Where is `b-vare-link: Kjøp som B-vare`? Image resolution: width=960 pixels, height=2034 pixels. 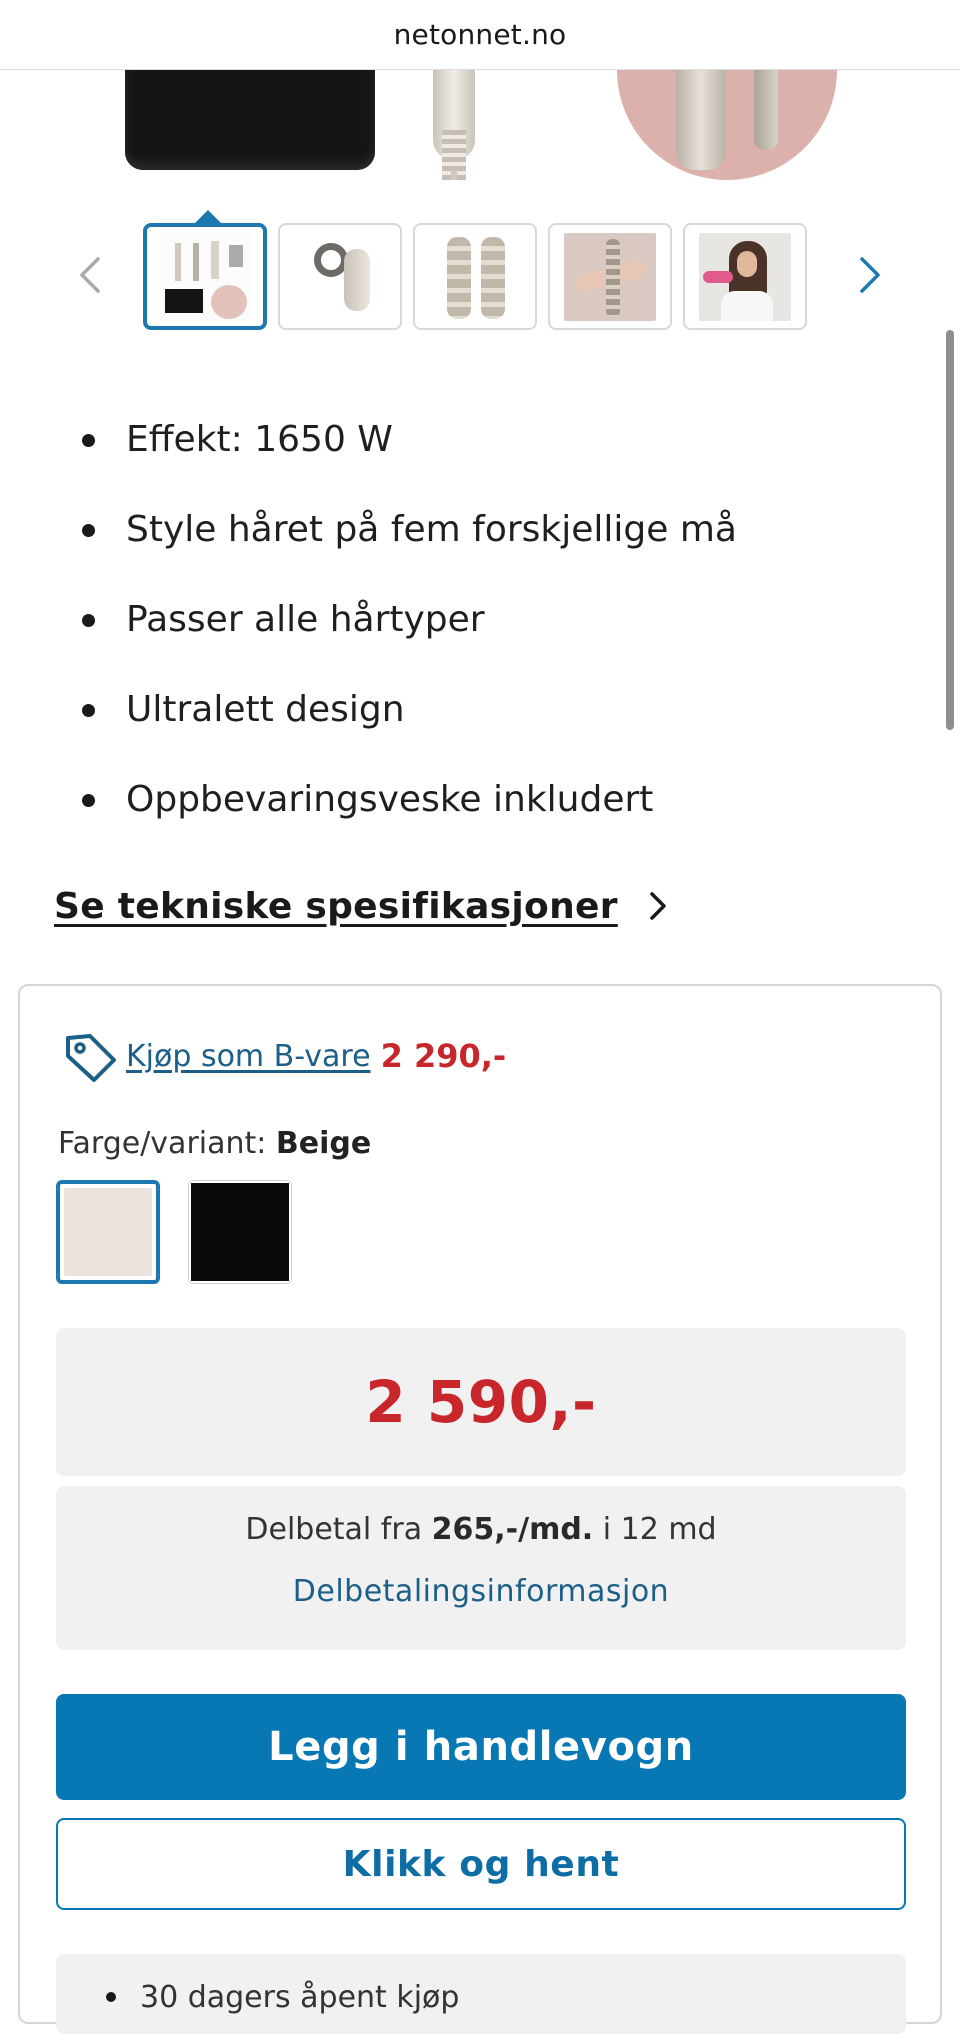
b-vare-link: Kjøp som B-vare is located at coordinates (248, 1056).